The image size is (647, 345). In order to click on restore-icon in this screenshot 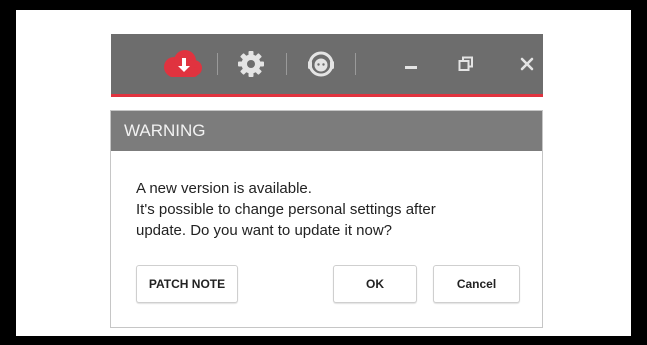, I will do `click(466, 64)`.